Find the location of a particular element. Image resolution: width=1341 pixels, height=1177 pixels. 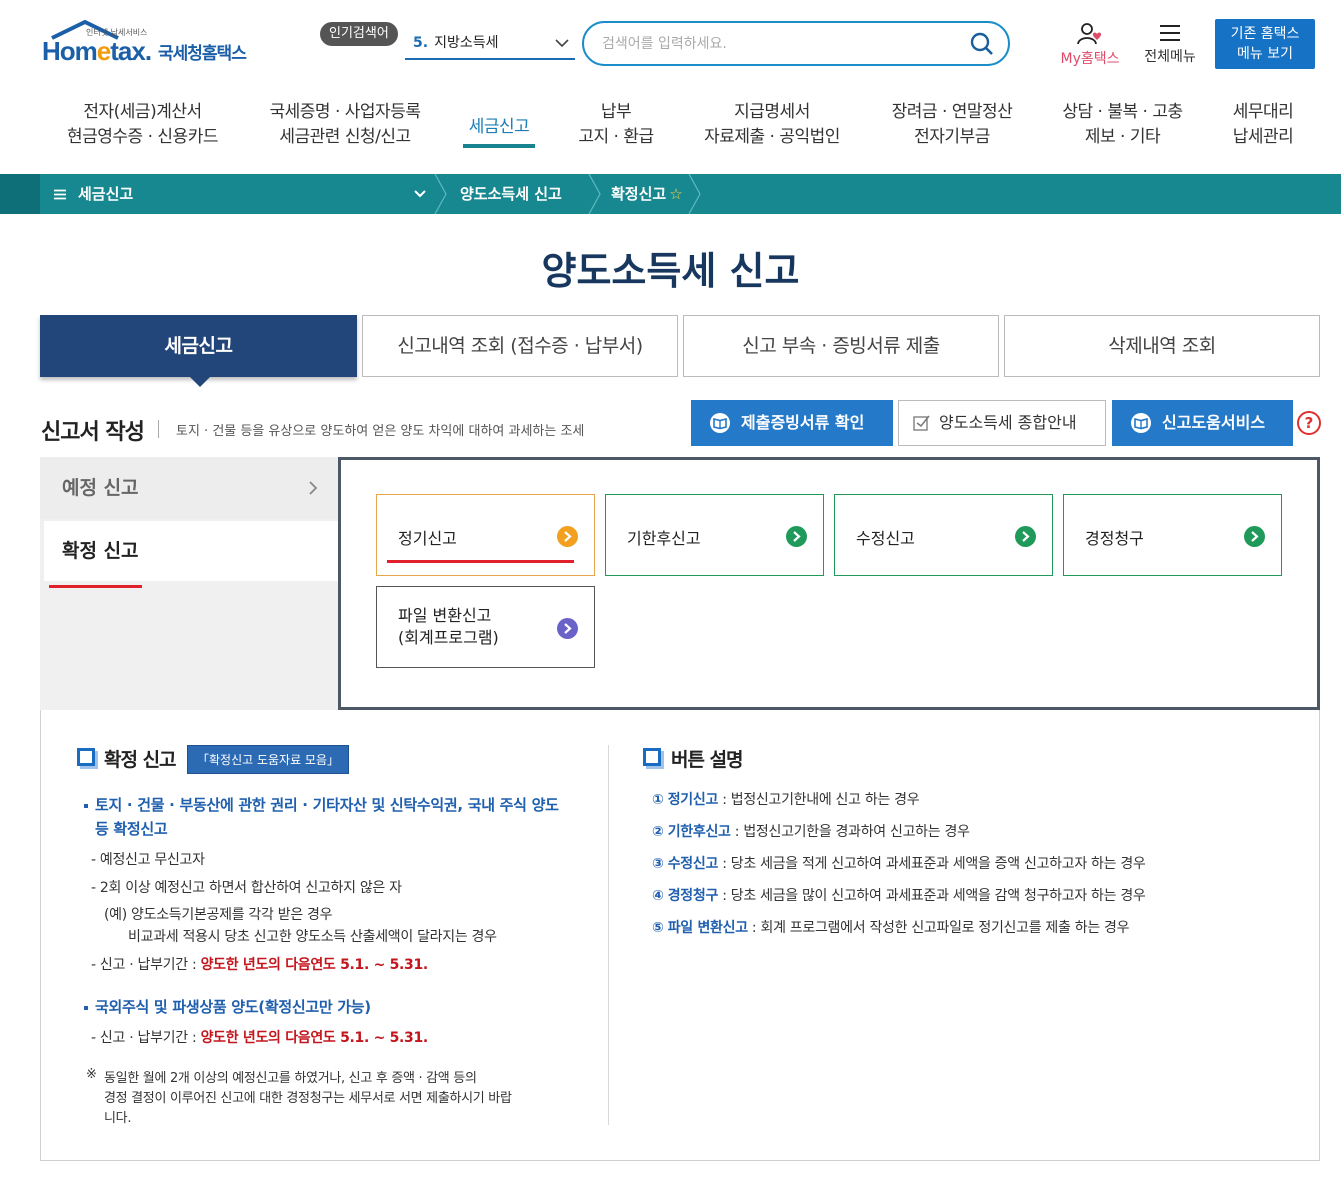

late-filing-label: 기한후신고 is located at coordinates (664, 538).